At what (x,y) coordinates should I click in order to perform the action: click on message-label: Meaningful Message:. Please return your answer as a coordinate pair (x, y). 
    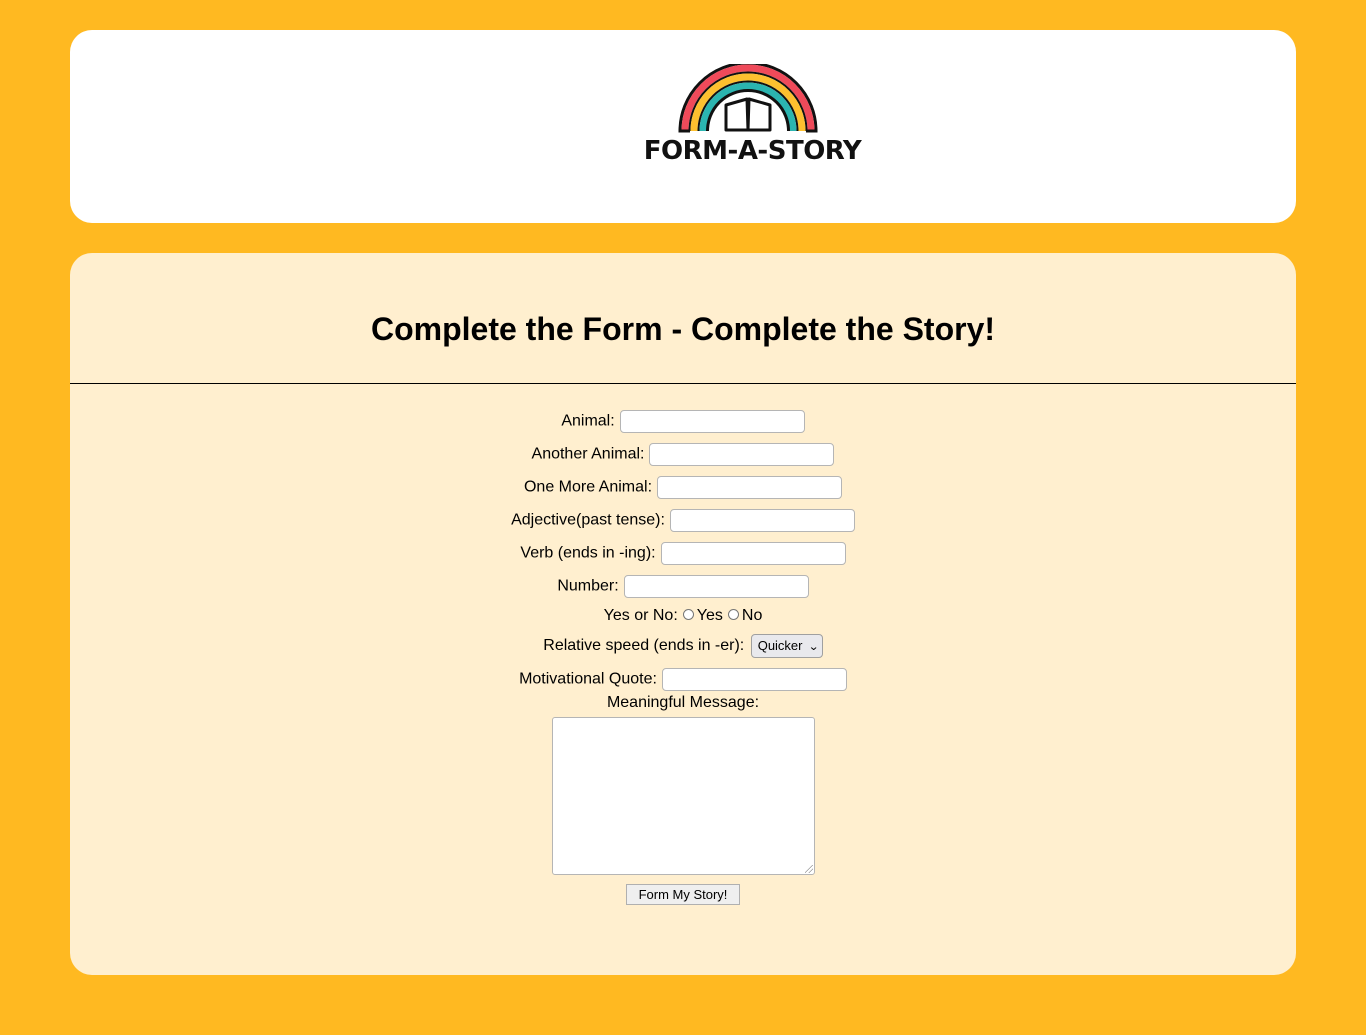
    Looking at the image, I should click on (683, 702).